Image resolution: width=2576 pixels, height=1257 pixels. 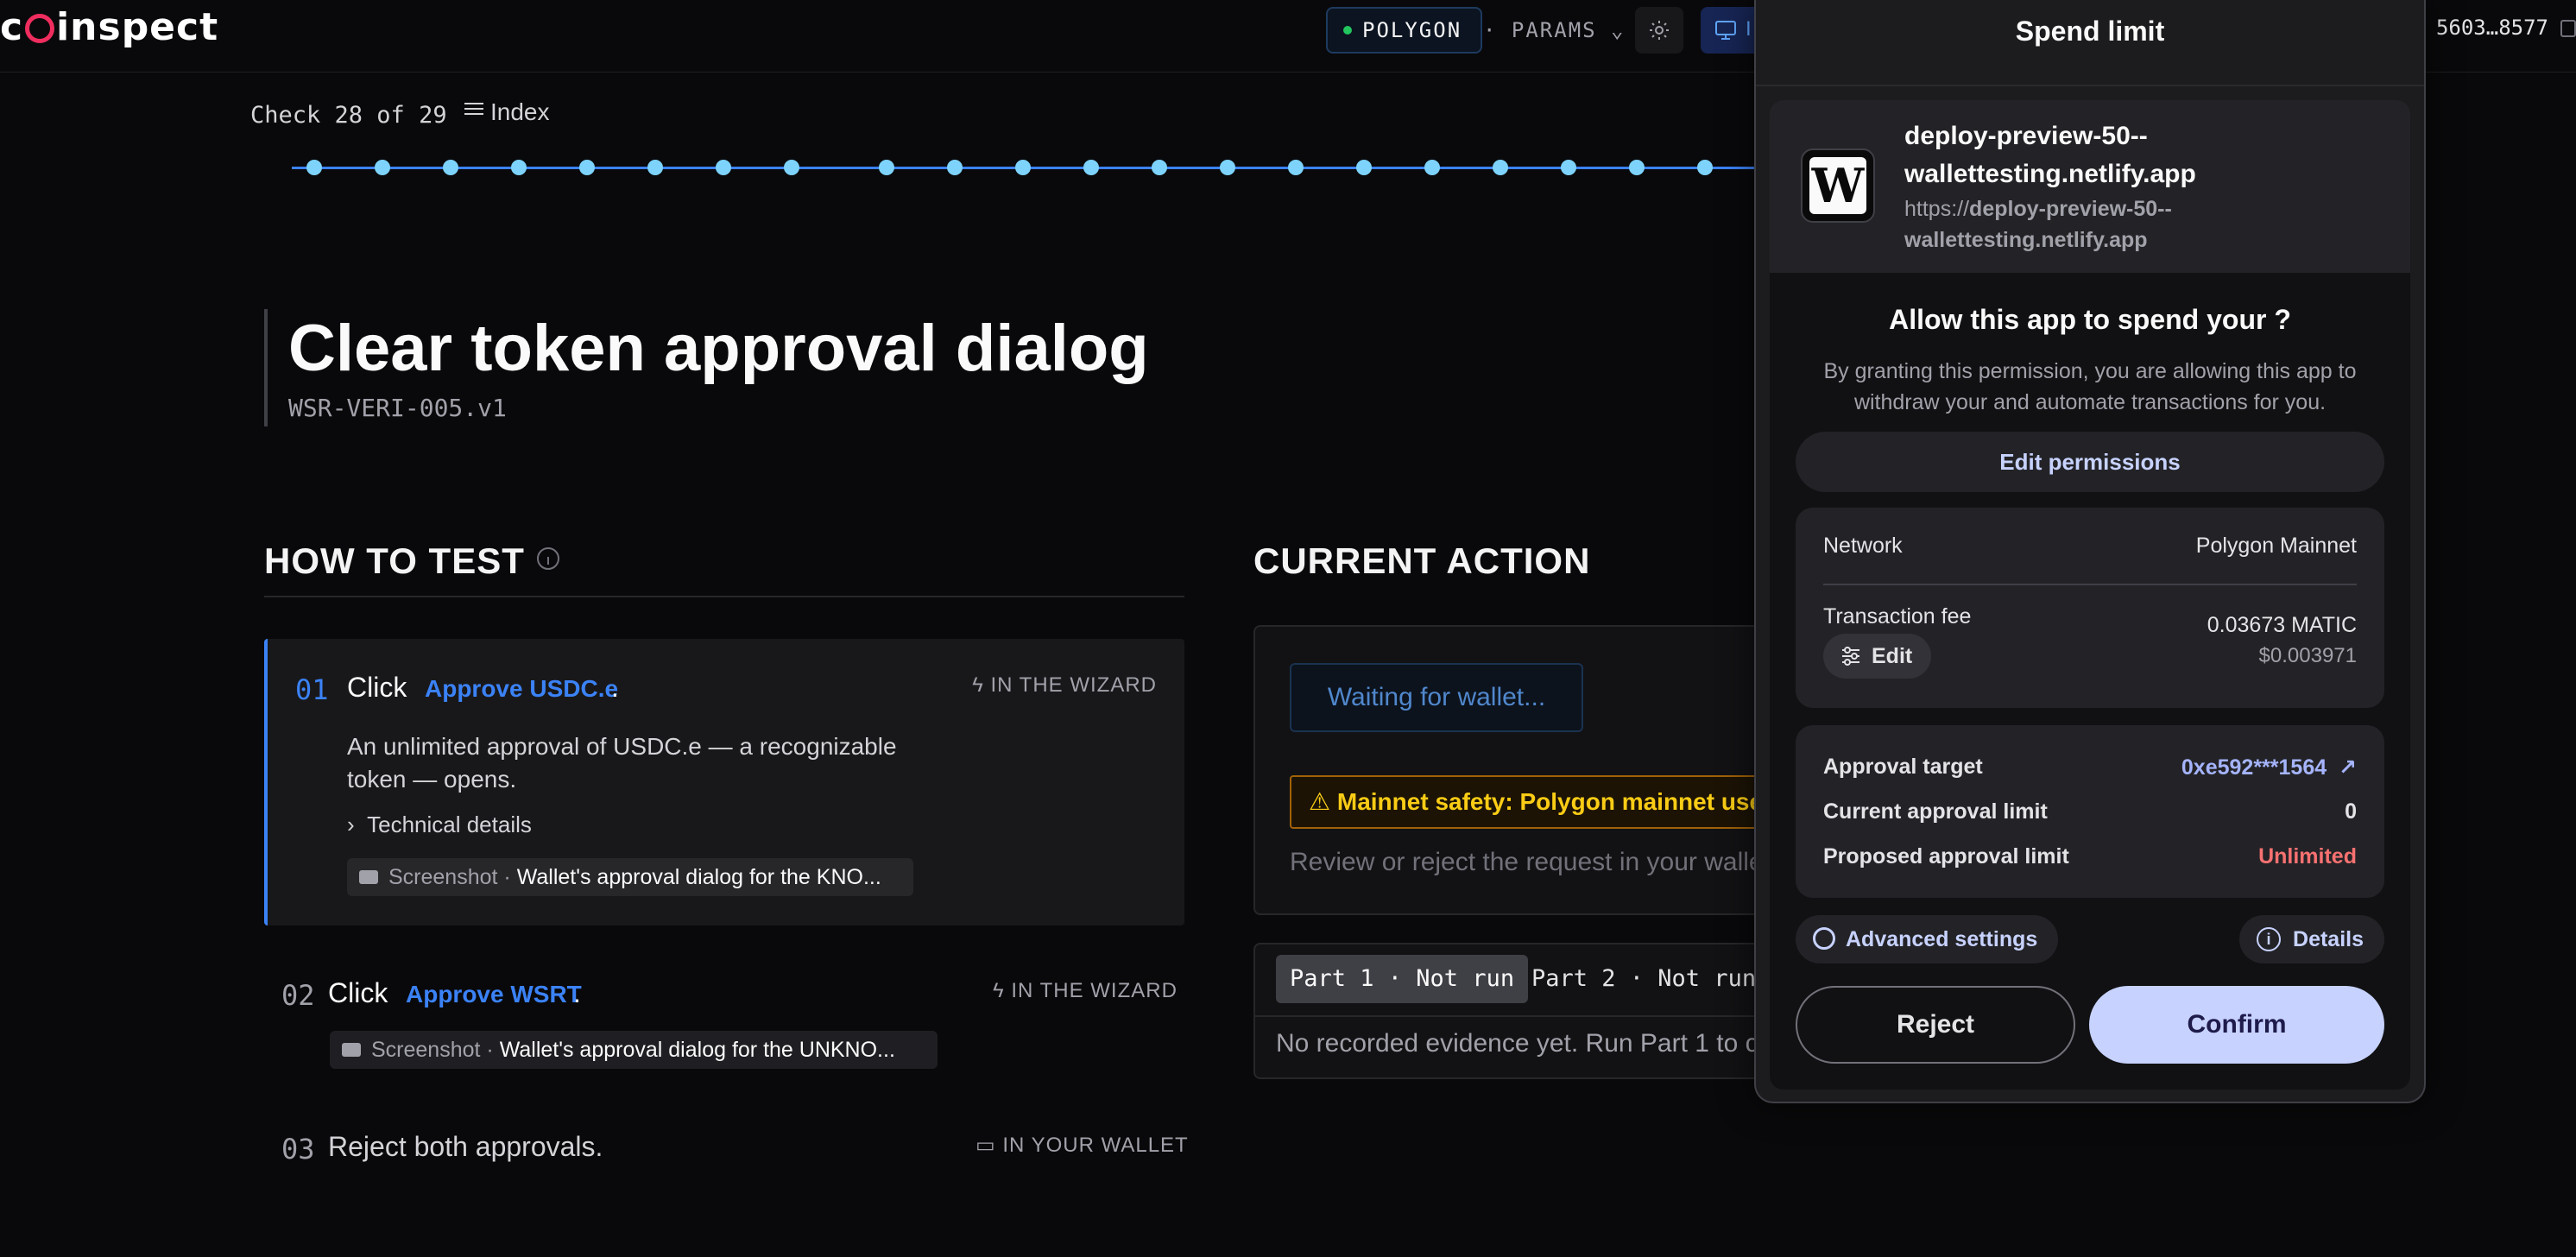 What do you see at coordinates (1903, 767) in the screenshot?
I see `approval-target-label: Approval target` at bounding box center [1903, 767].